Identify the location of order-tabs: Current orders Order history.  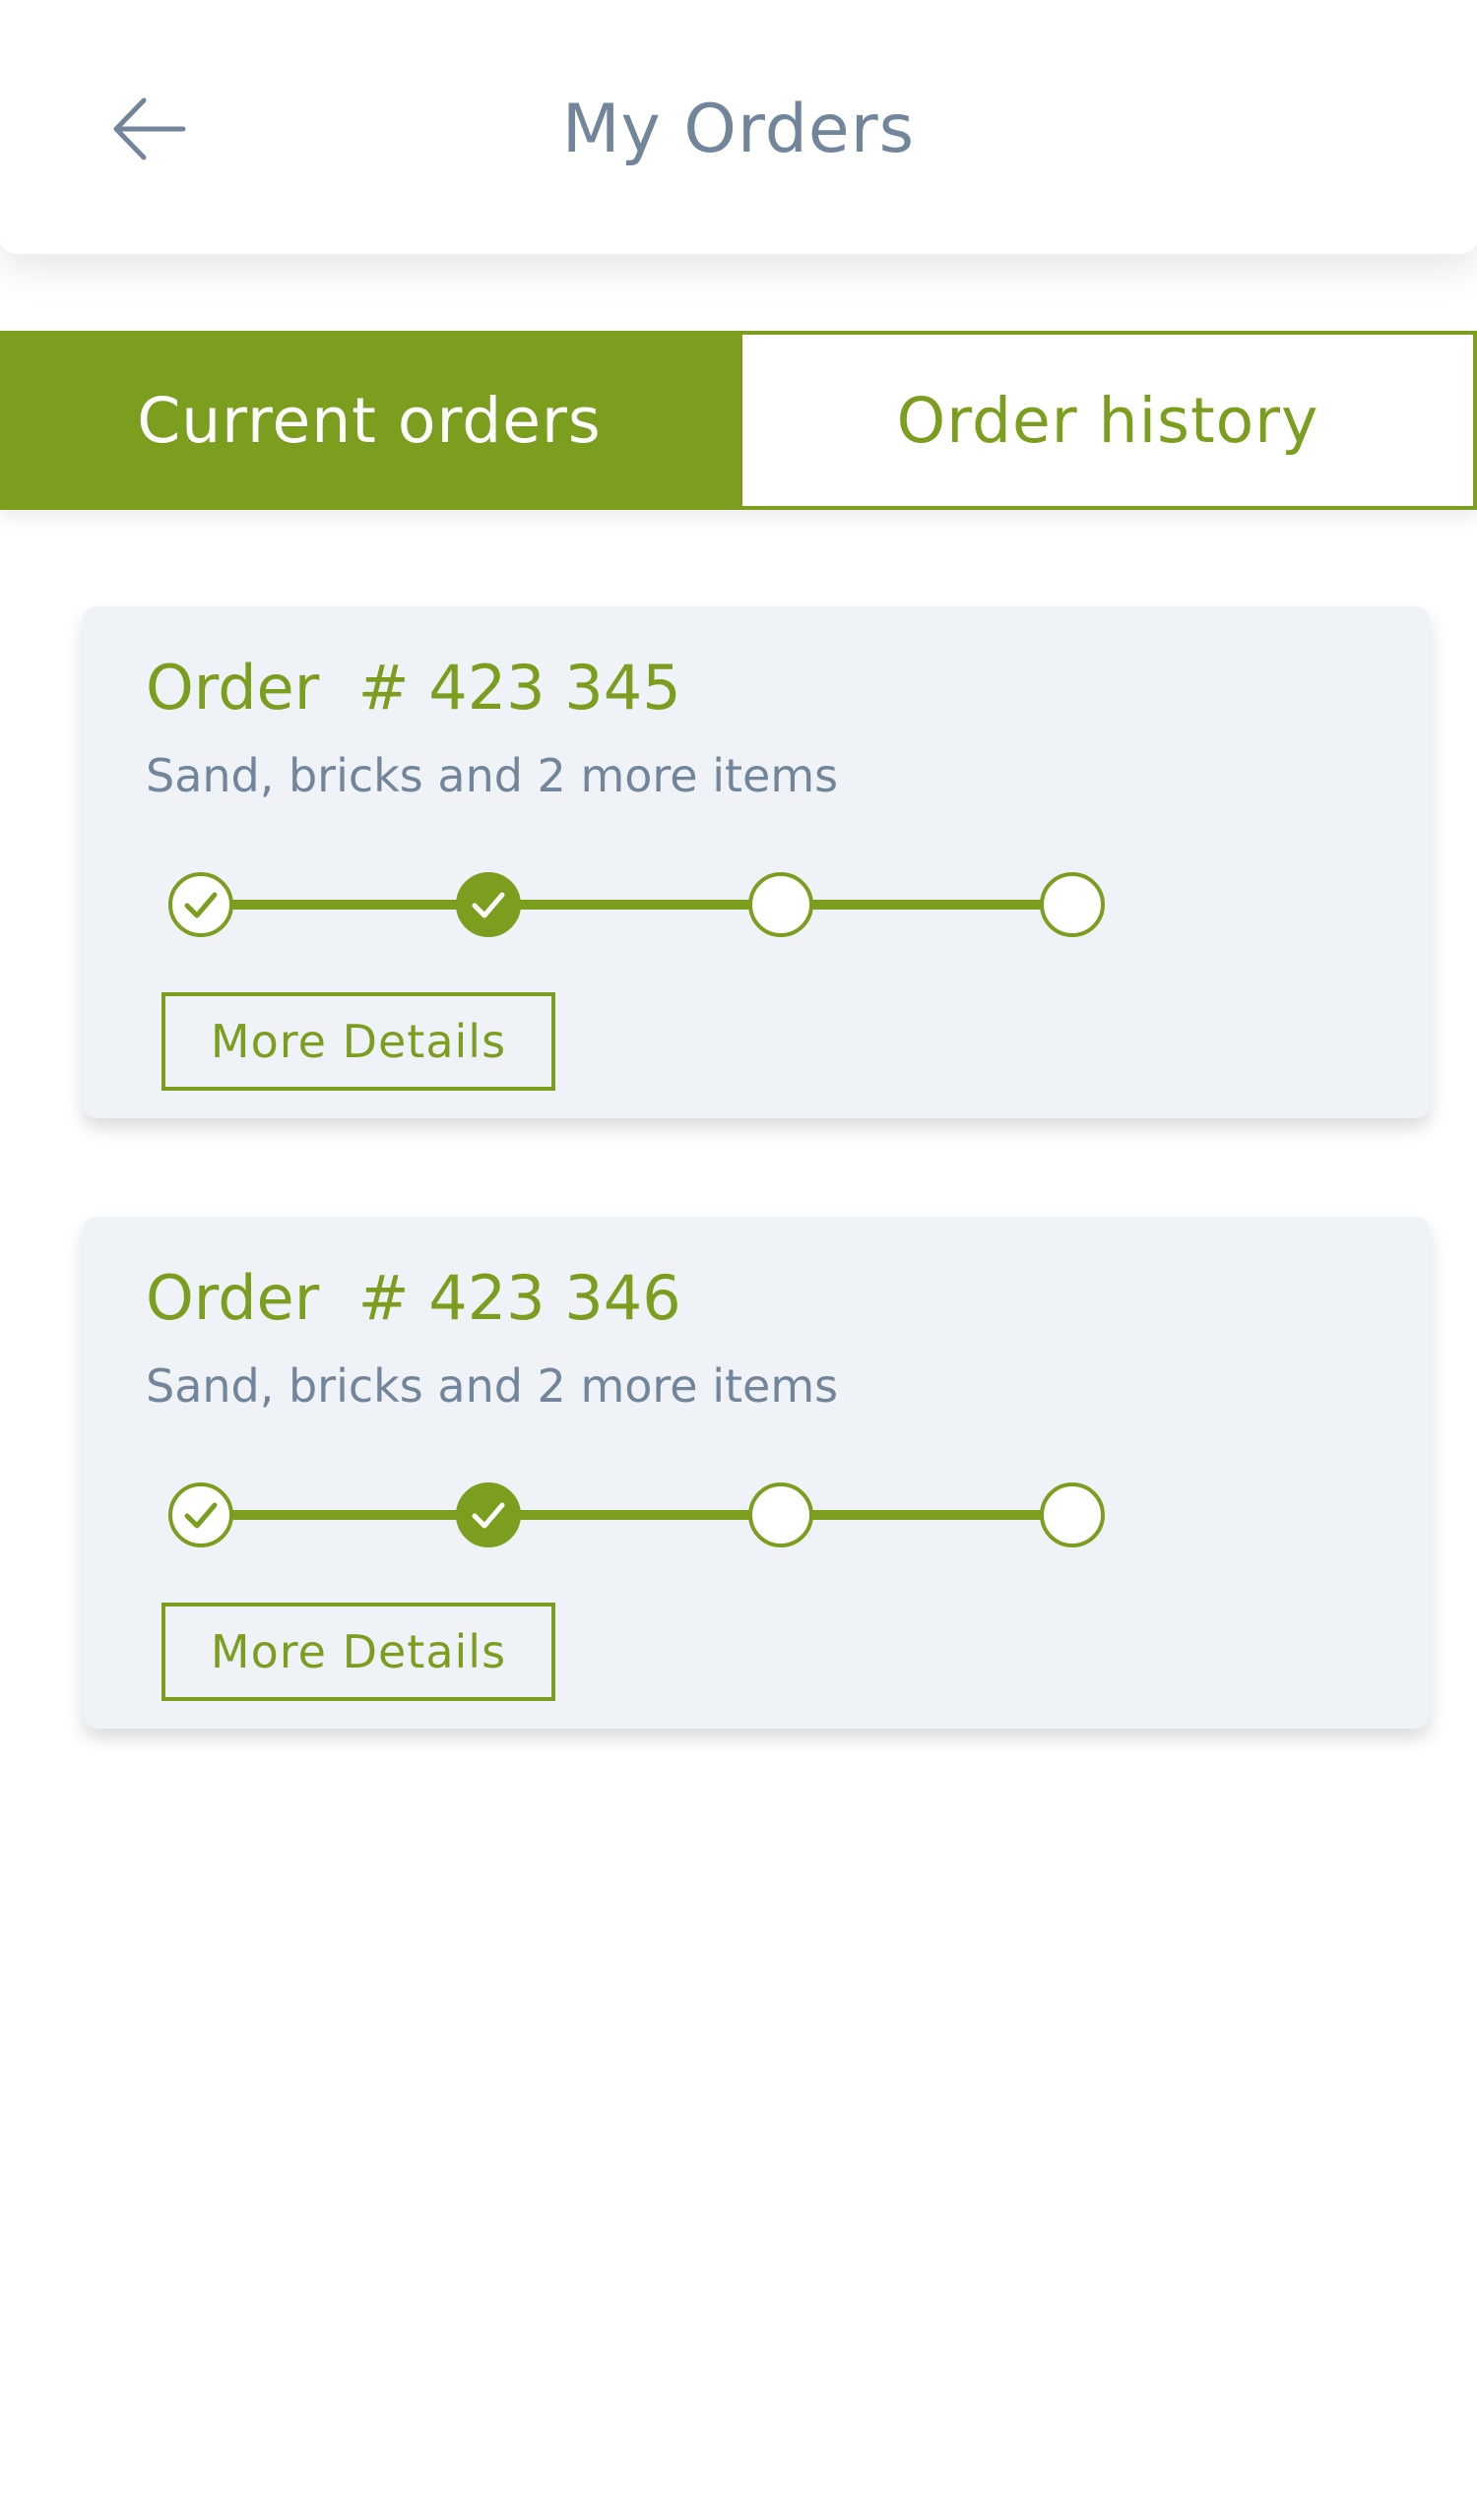
(739, 420).